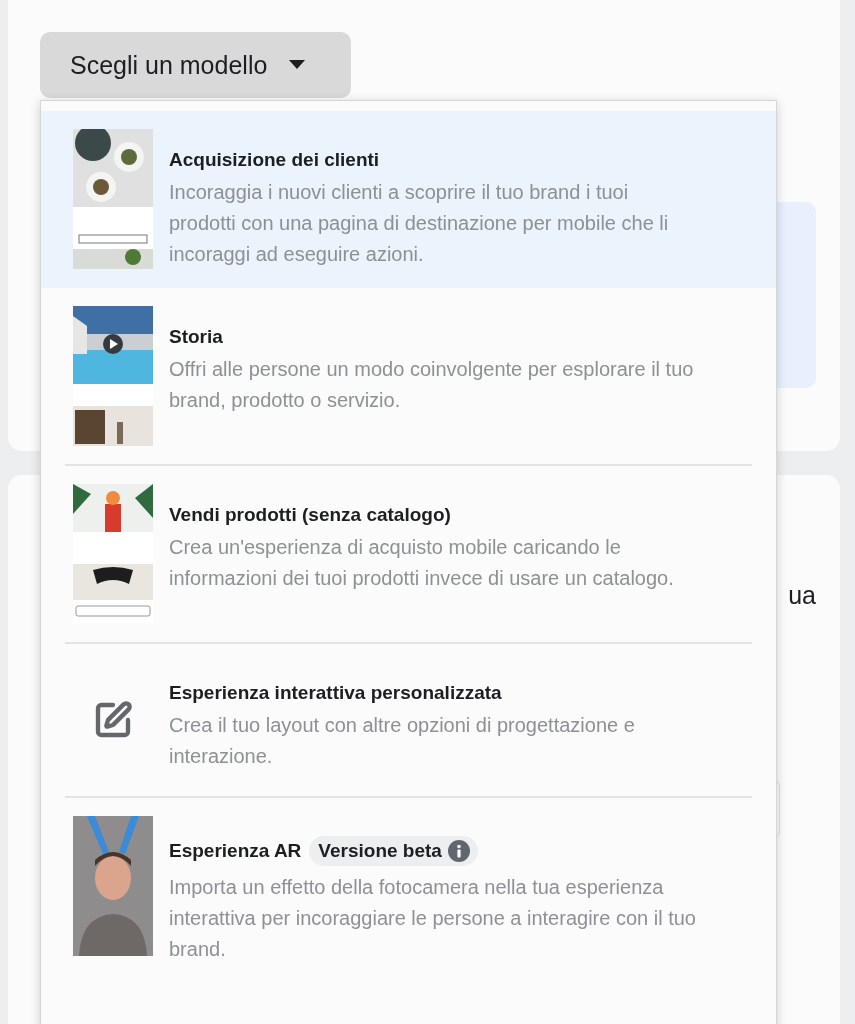  I want to click on option-title: Vendi prodotti (senza catalogo), so click(310, 515).